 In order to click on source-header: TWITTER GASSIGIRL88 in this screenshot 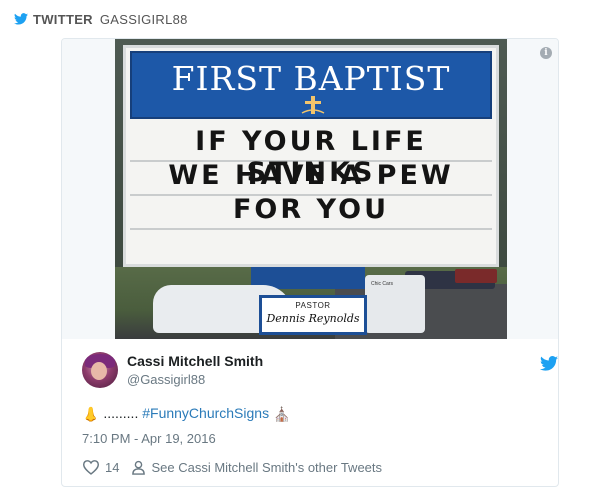, I will do `click(101, 19)`.